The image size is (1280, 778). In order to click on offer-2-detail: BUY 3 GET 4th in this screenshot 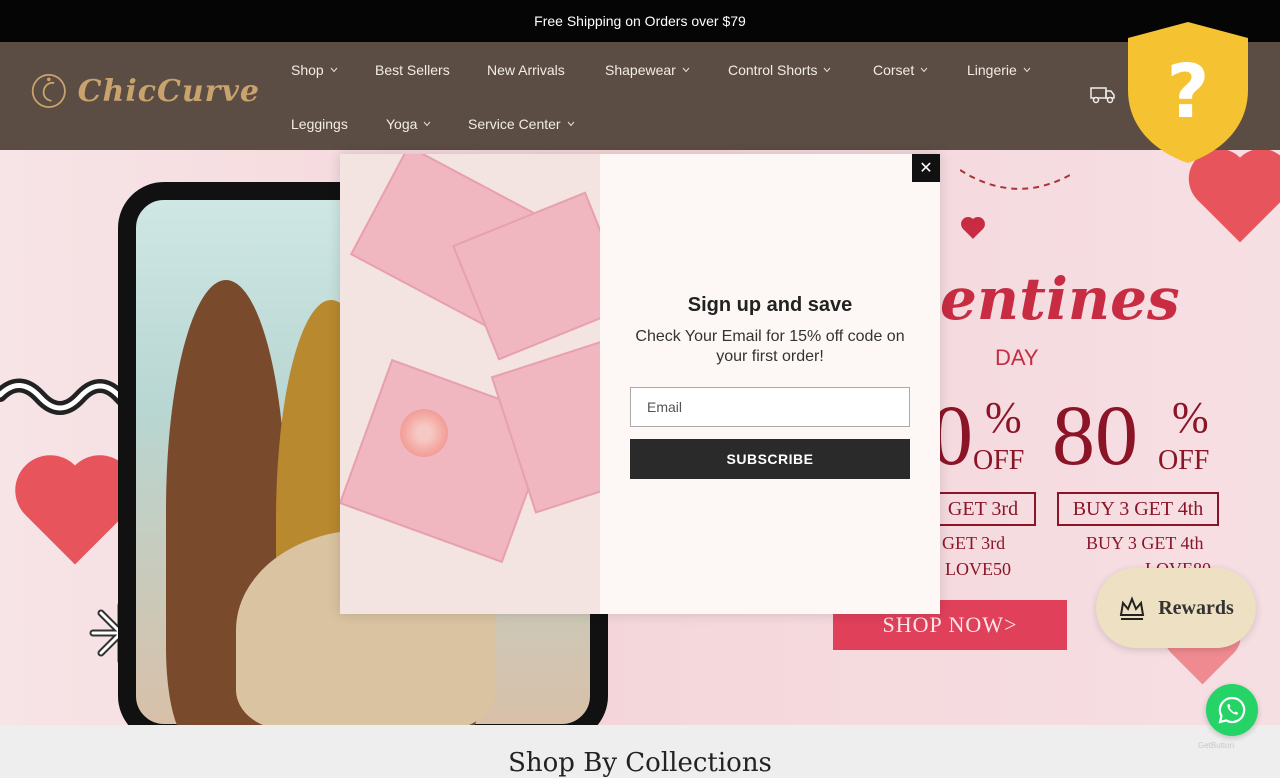, I will do `click(1145, 543)`.